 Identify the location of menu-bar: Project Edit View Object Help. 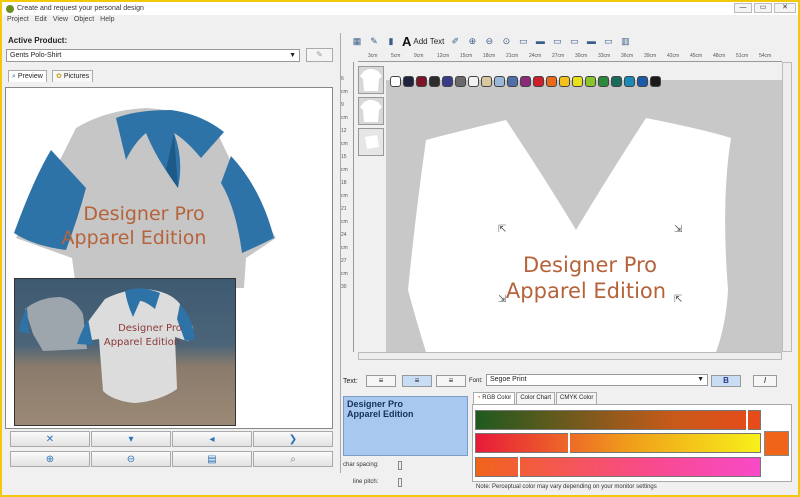
(400, 21).